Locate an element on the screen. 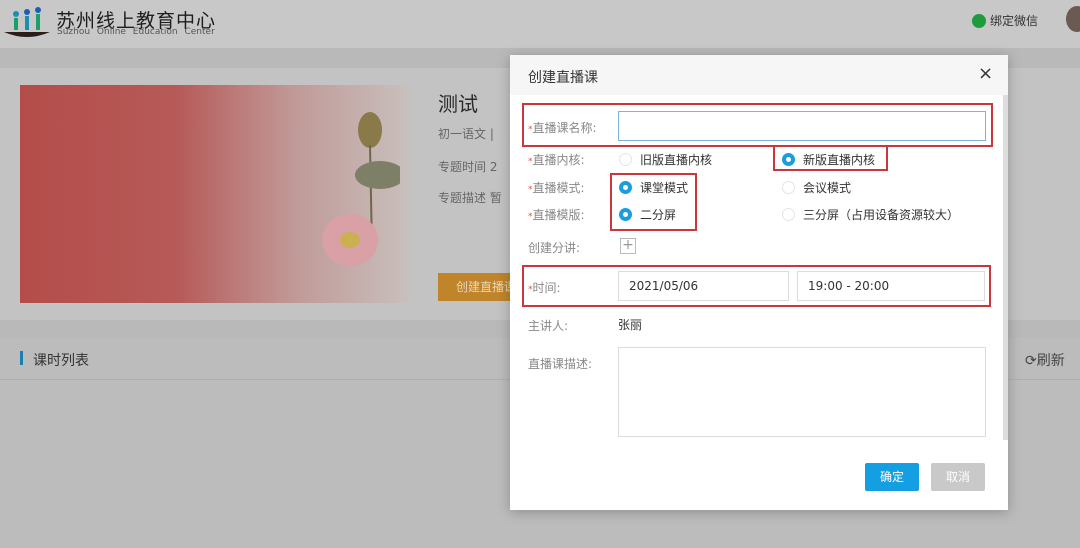 The width and height of the screenshot is (1080, 548). bind-wechat-link: 绑定微信 is located at coordinates (1005, 20).